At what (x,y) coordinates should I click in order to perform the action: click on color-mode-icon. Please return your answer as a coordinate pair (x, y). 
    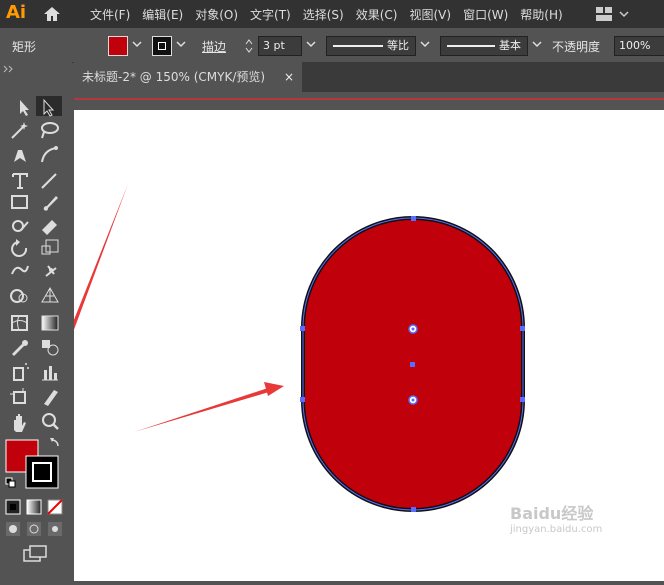
    Looking at the image, I should click on (13, 507).